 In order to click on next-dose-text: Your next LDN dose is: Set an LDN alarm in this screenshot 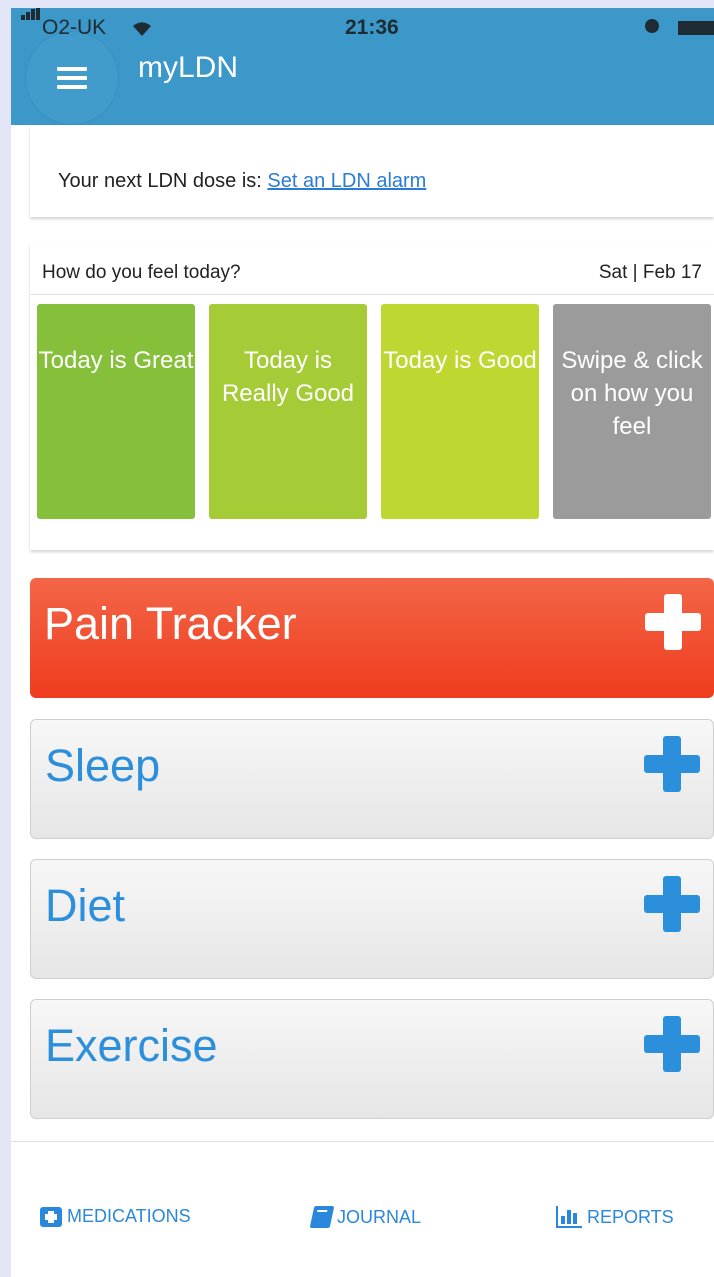, I will do `click(242, 181)`.